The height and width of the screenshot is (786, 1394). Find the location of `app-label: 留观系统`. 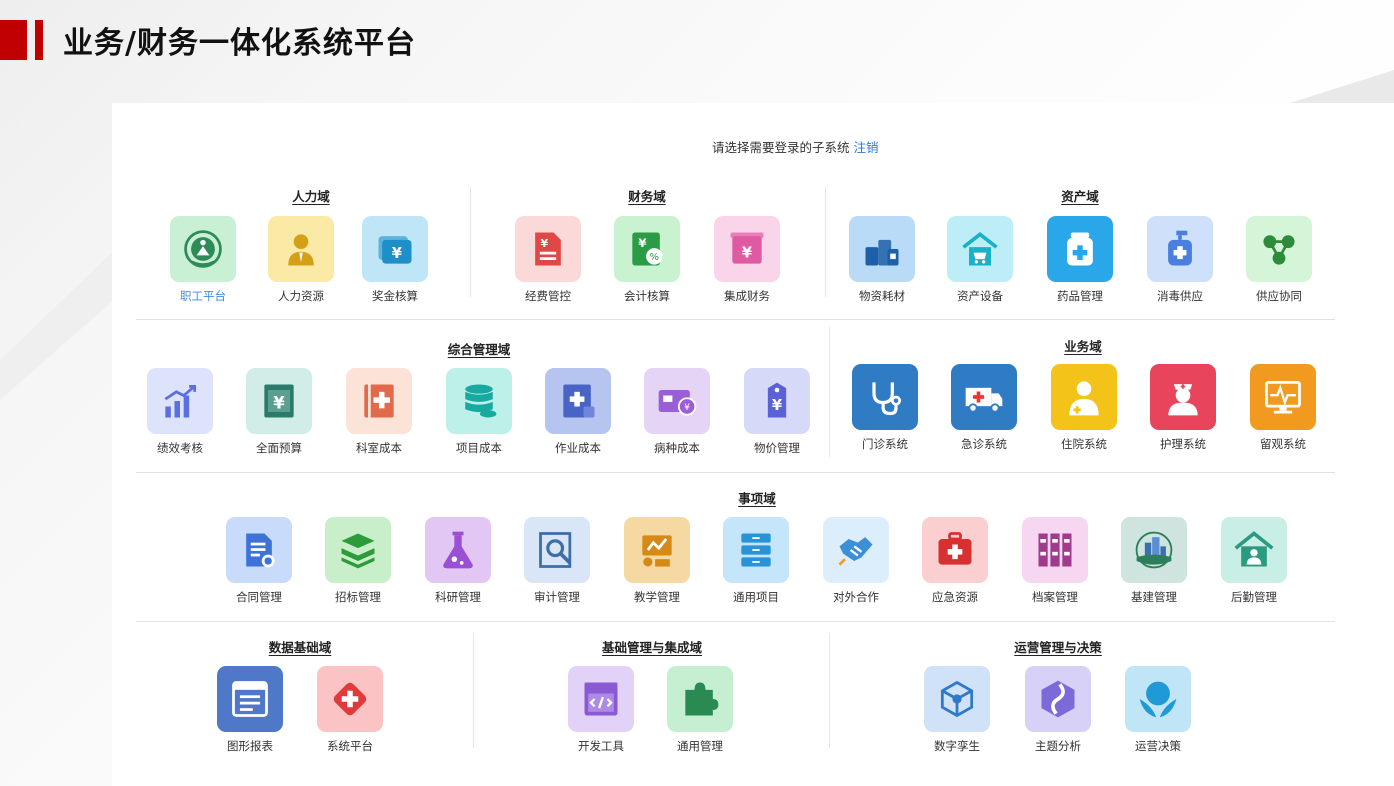

app-label: 留观系统 is located at coordinates (1283, 444).